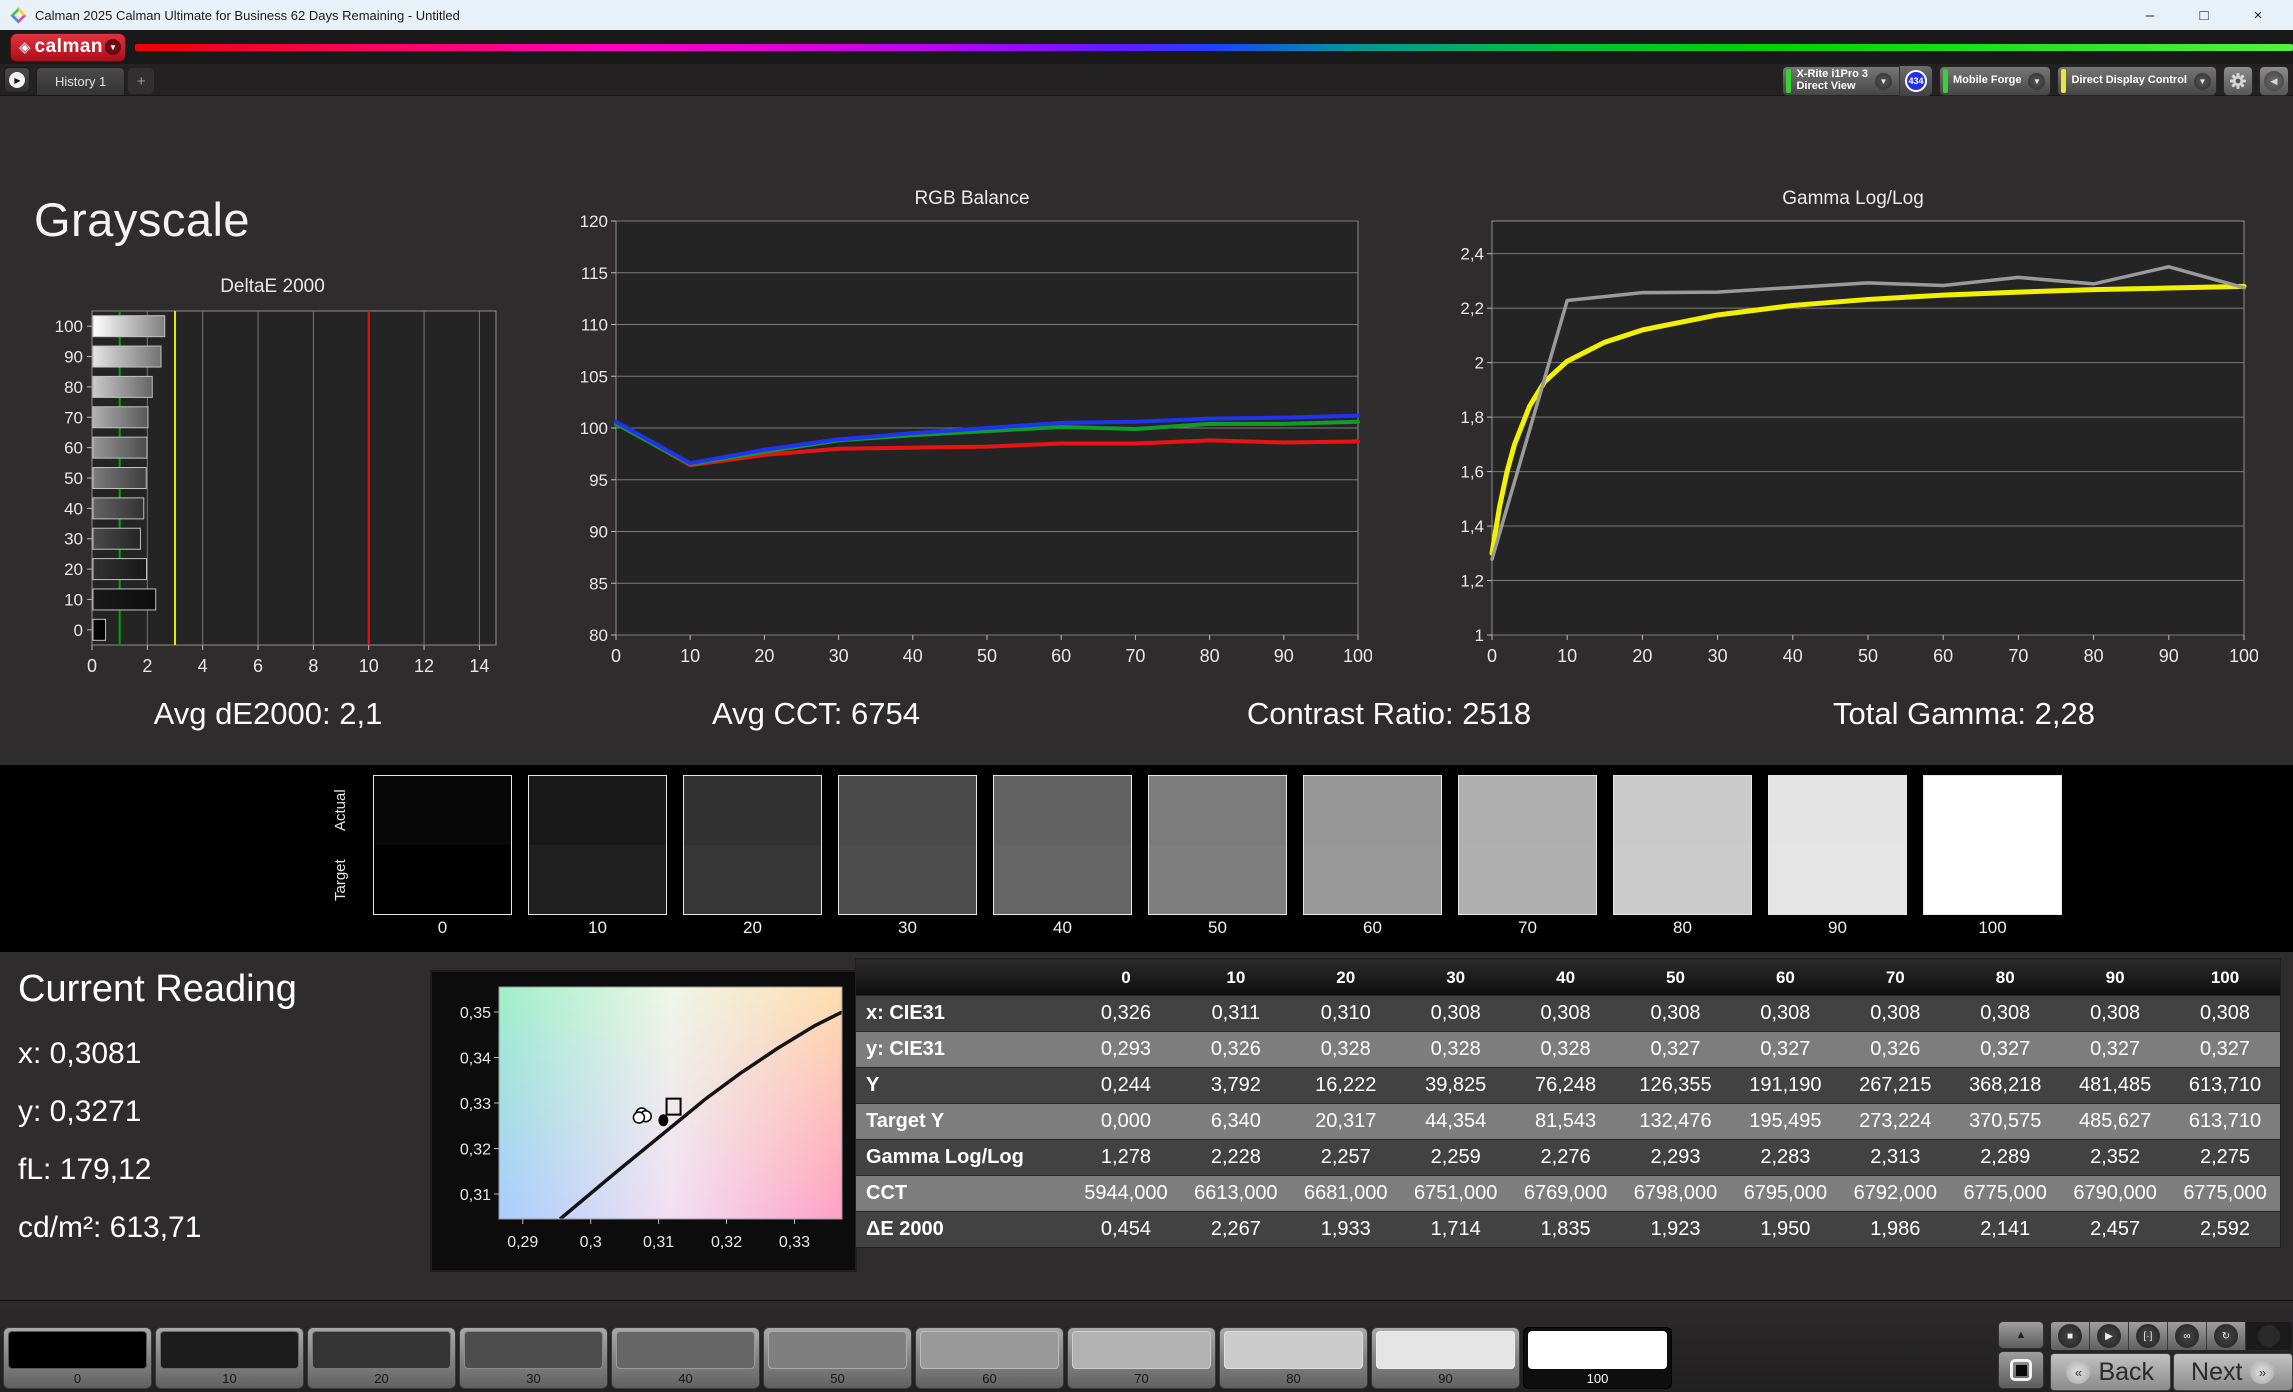  I want to click on table-cell: 81,543, so click(1565, 1121).